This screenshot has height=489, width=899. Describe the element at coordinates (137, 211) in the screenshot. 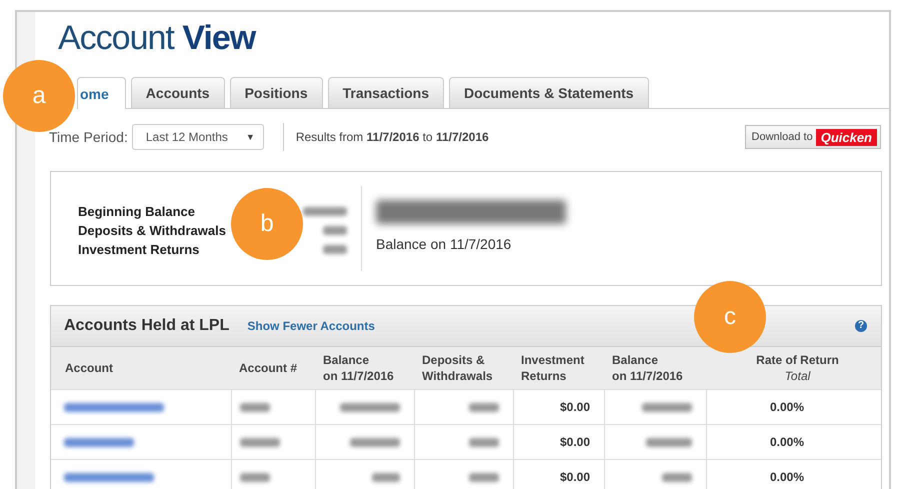

I see `summary-label: Beginning Balance` at that location.